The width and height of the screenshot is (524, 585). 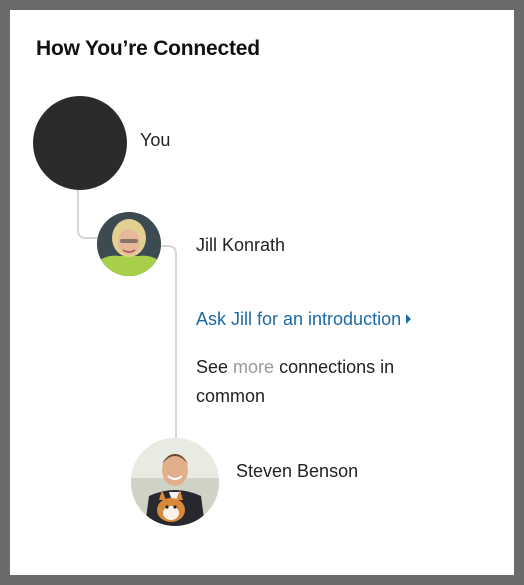 I want to click on connection-name-you: You, so click(x=155, y=140).